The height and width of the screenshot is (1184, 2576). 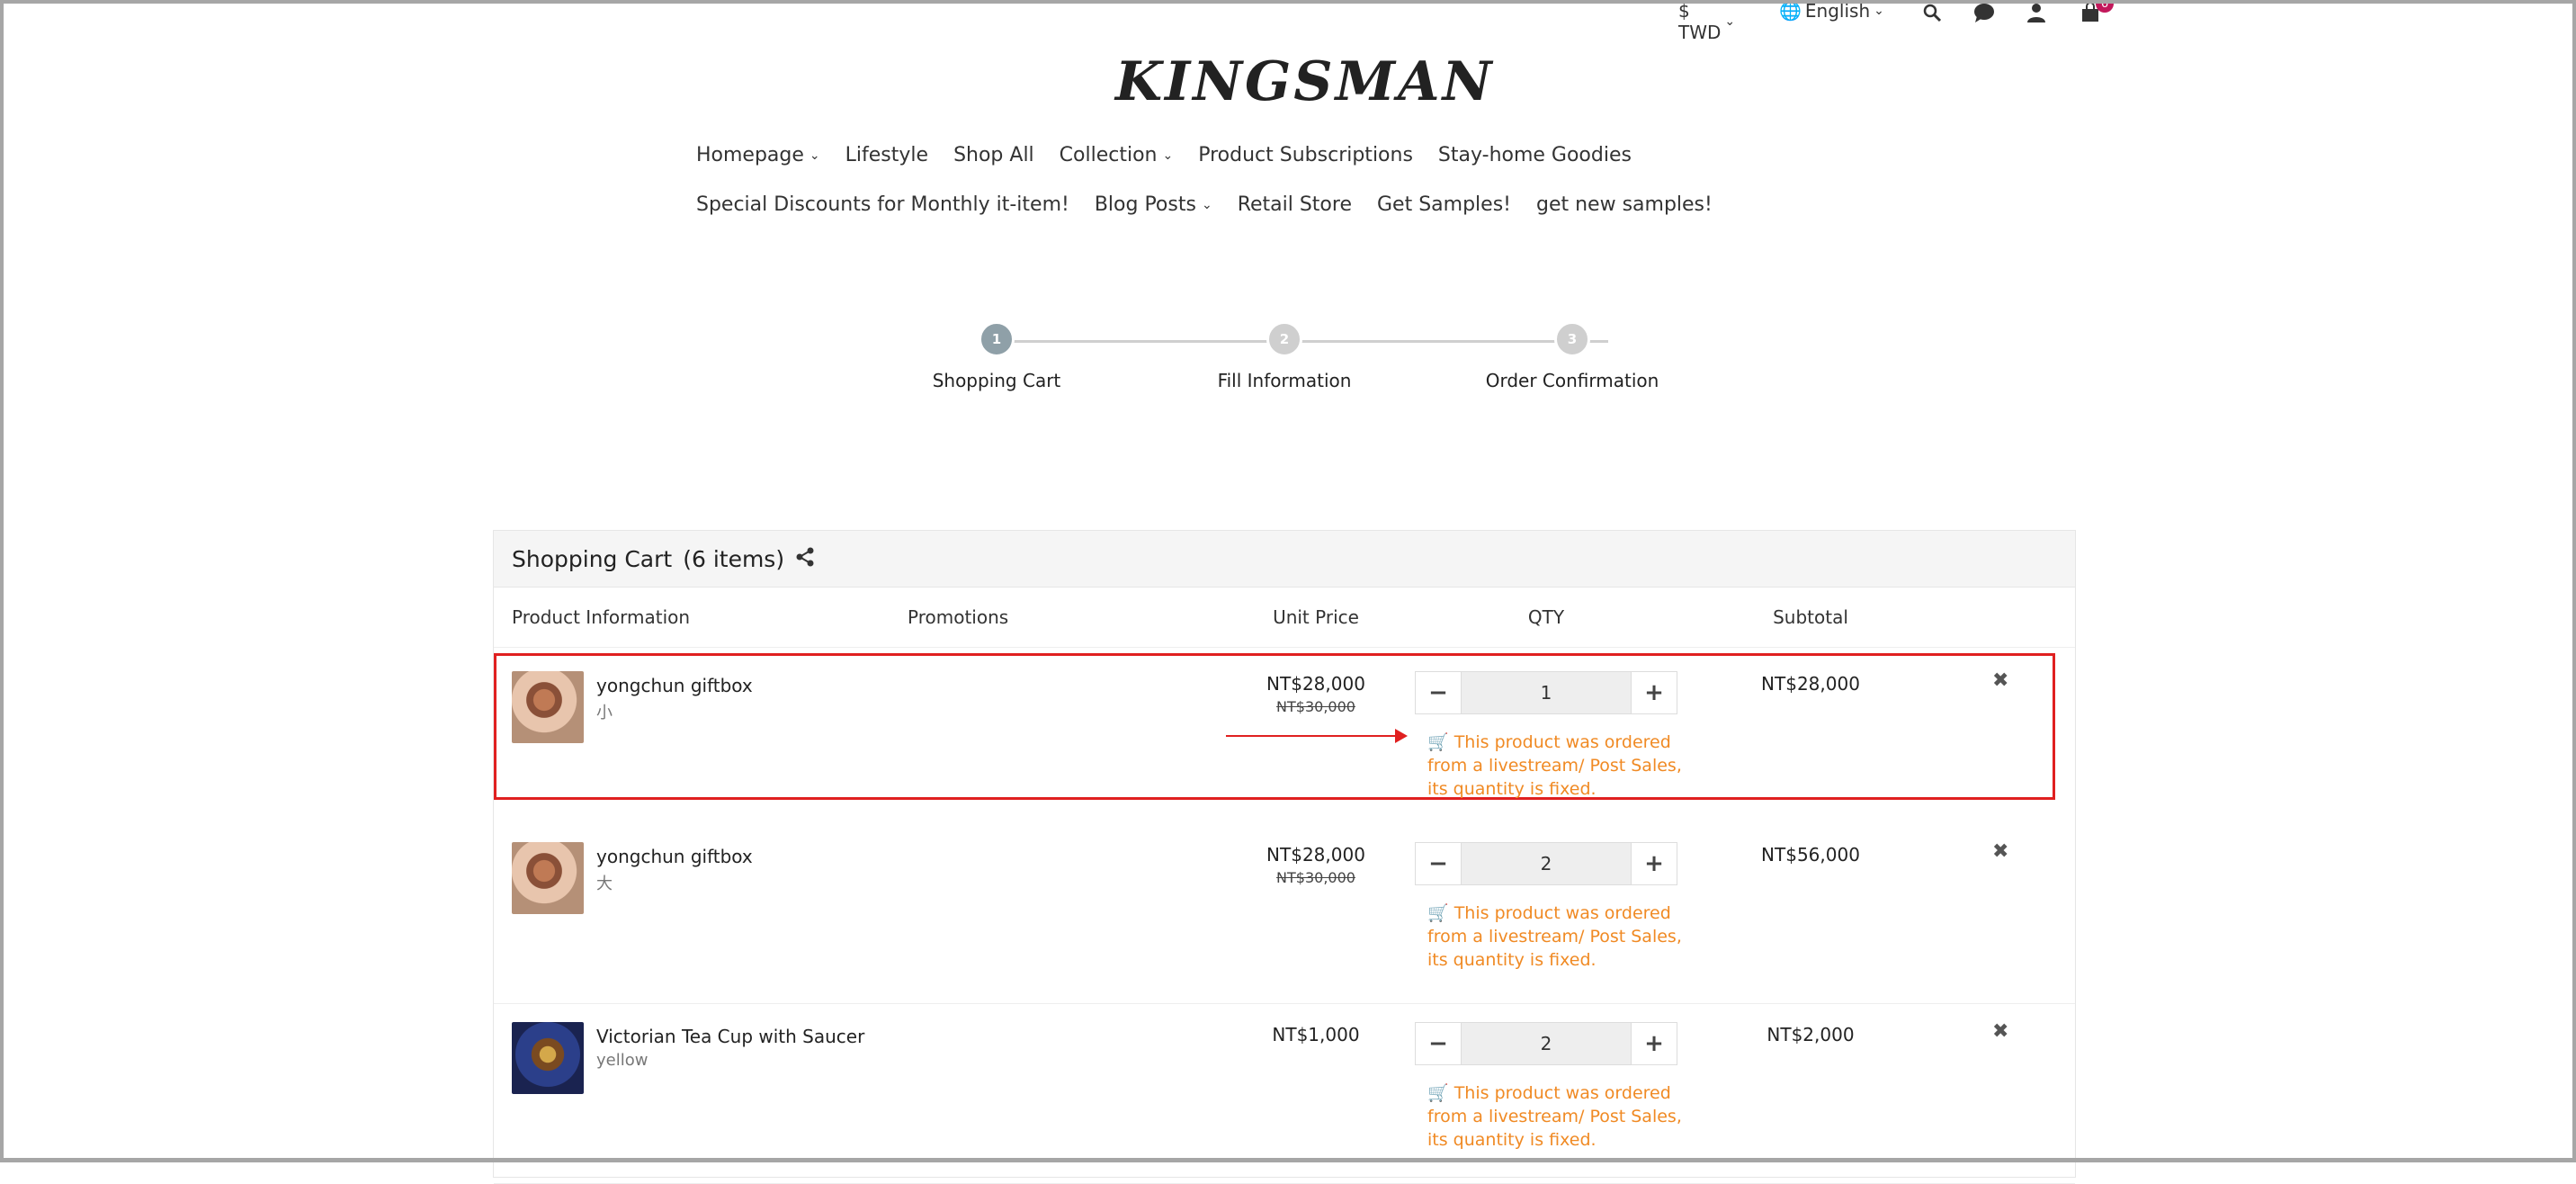 What do you see at coordinates (805, 559) in the screenshot?
I see `share-icon` at bounding box center [805, 559].